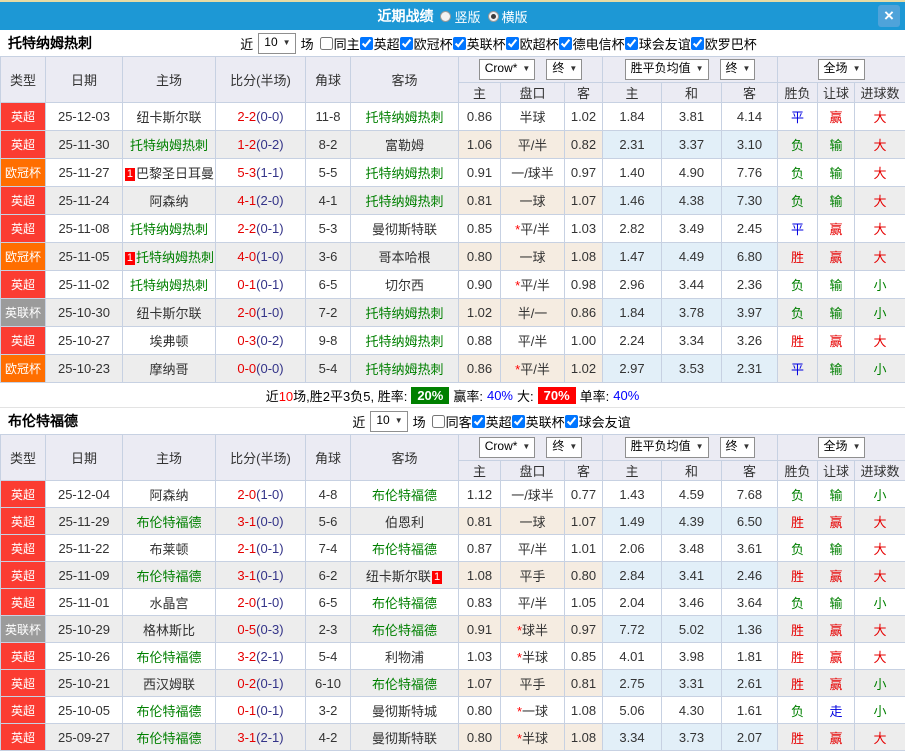 This screenshot has height=753, width=905. I want to click on filter-checkbox-欧罗巴杯: 欧罗巴杯, so click(723, 43).